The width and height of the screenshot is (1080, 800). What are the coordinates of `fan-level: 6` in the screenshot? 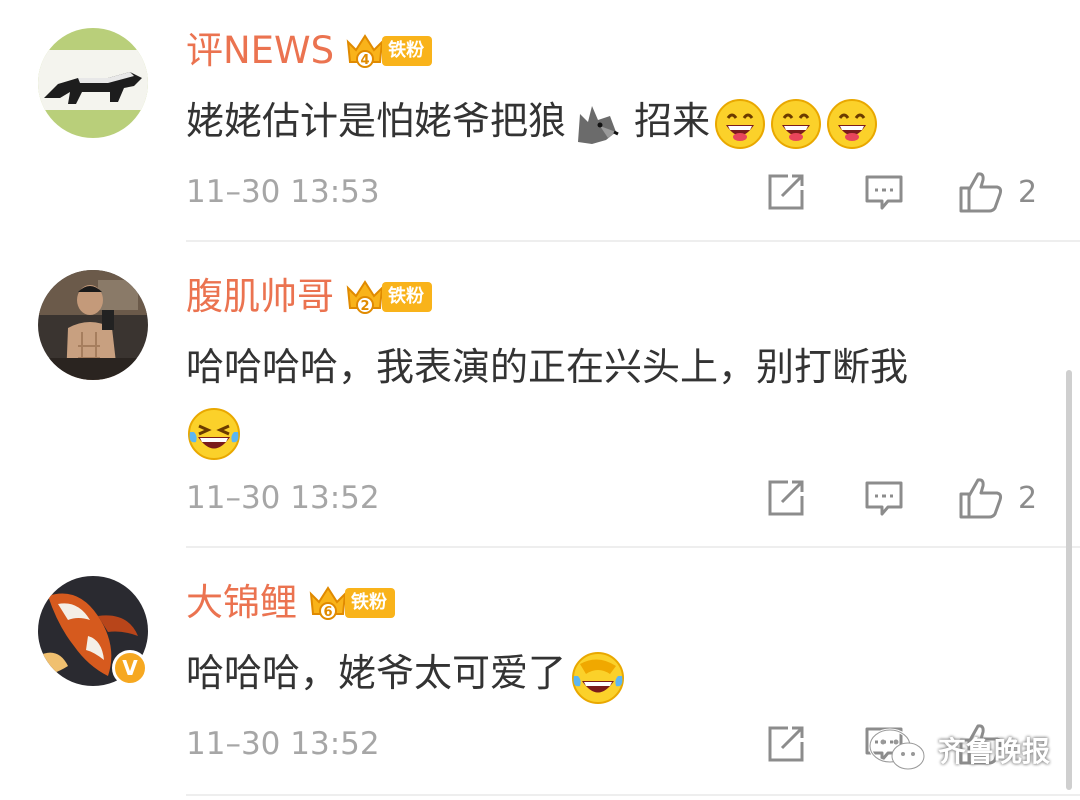 It's located at (327, 612).